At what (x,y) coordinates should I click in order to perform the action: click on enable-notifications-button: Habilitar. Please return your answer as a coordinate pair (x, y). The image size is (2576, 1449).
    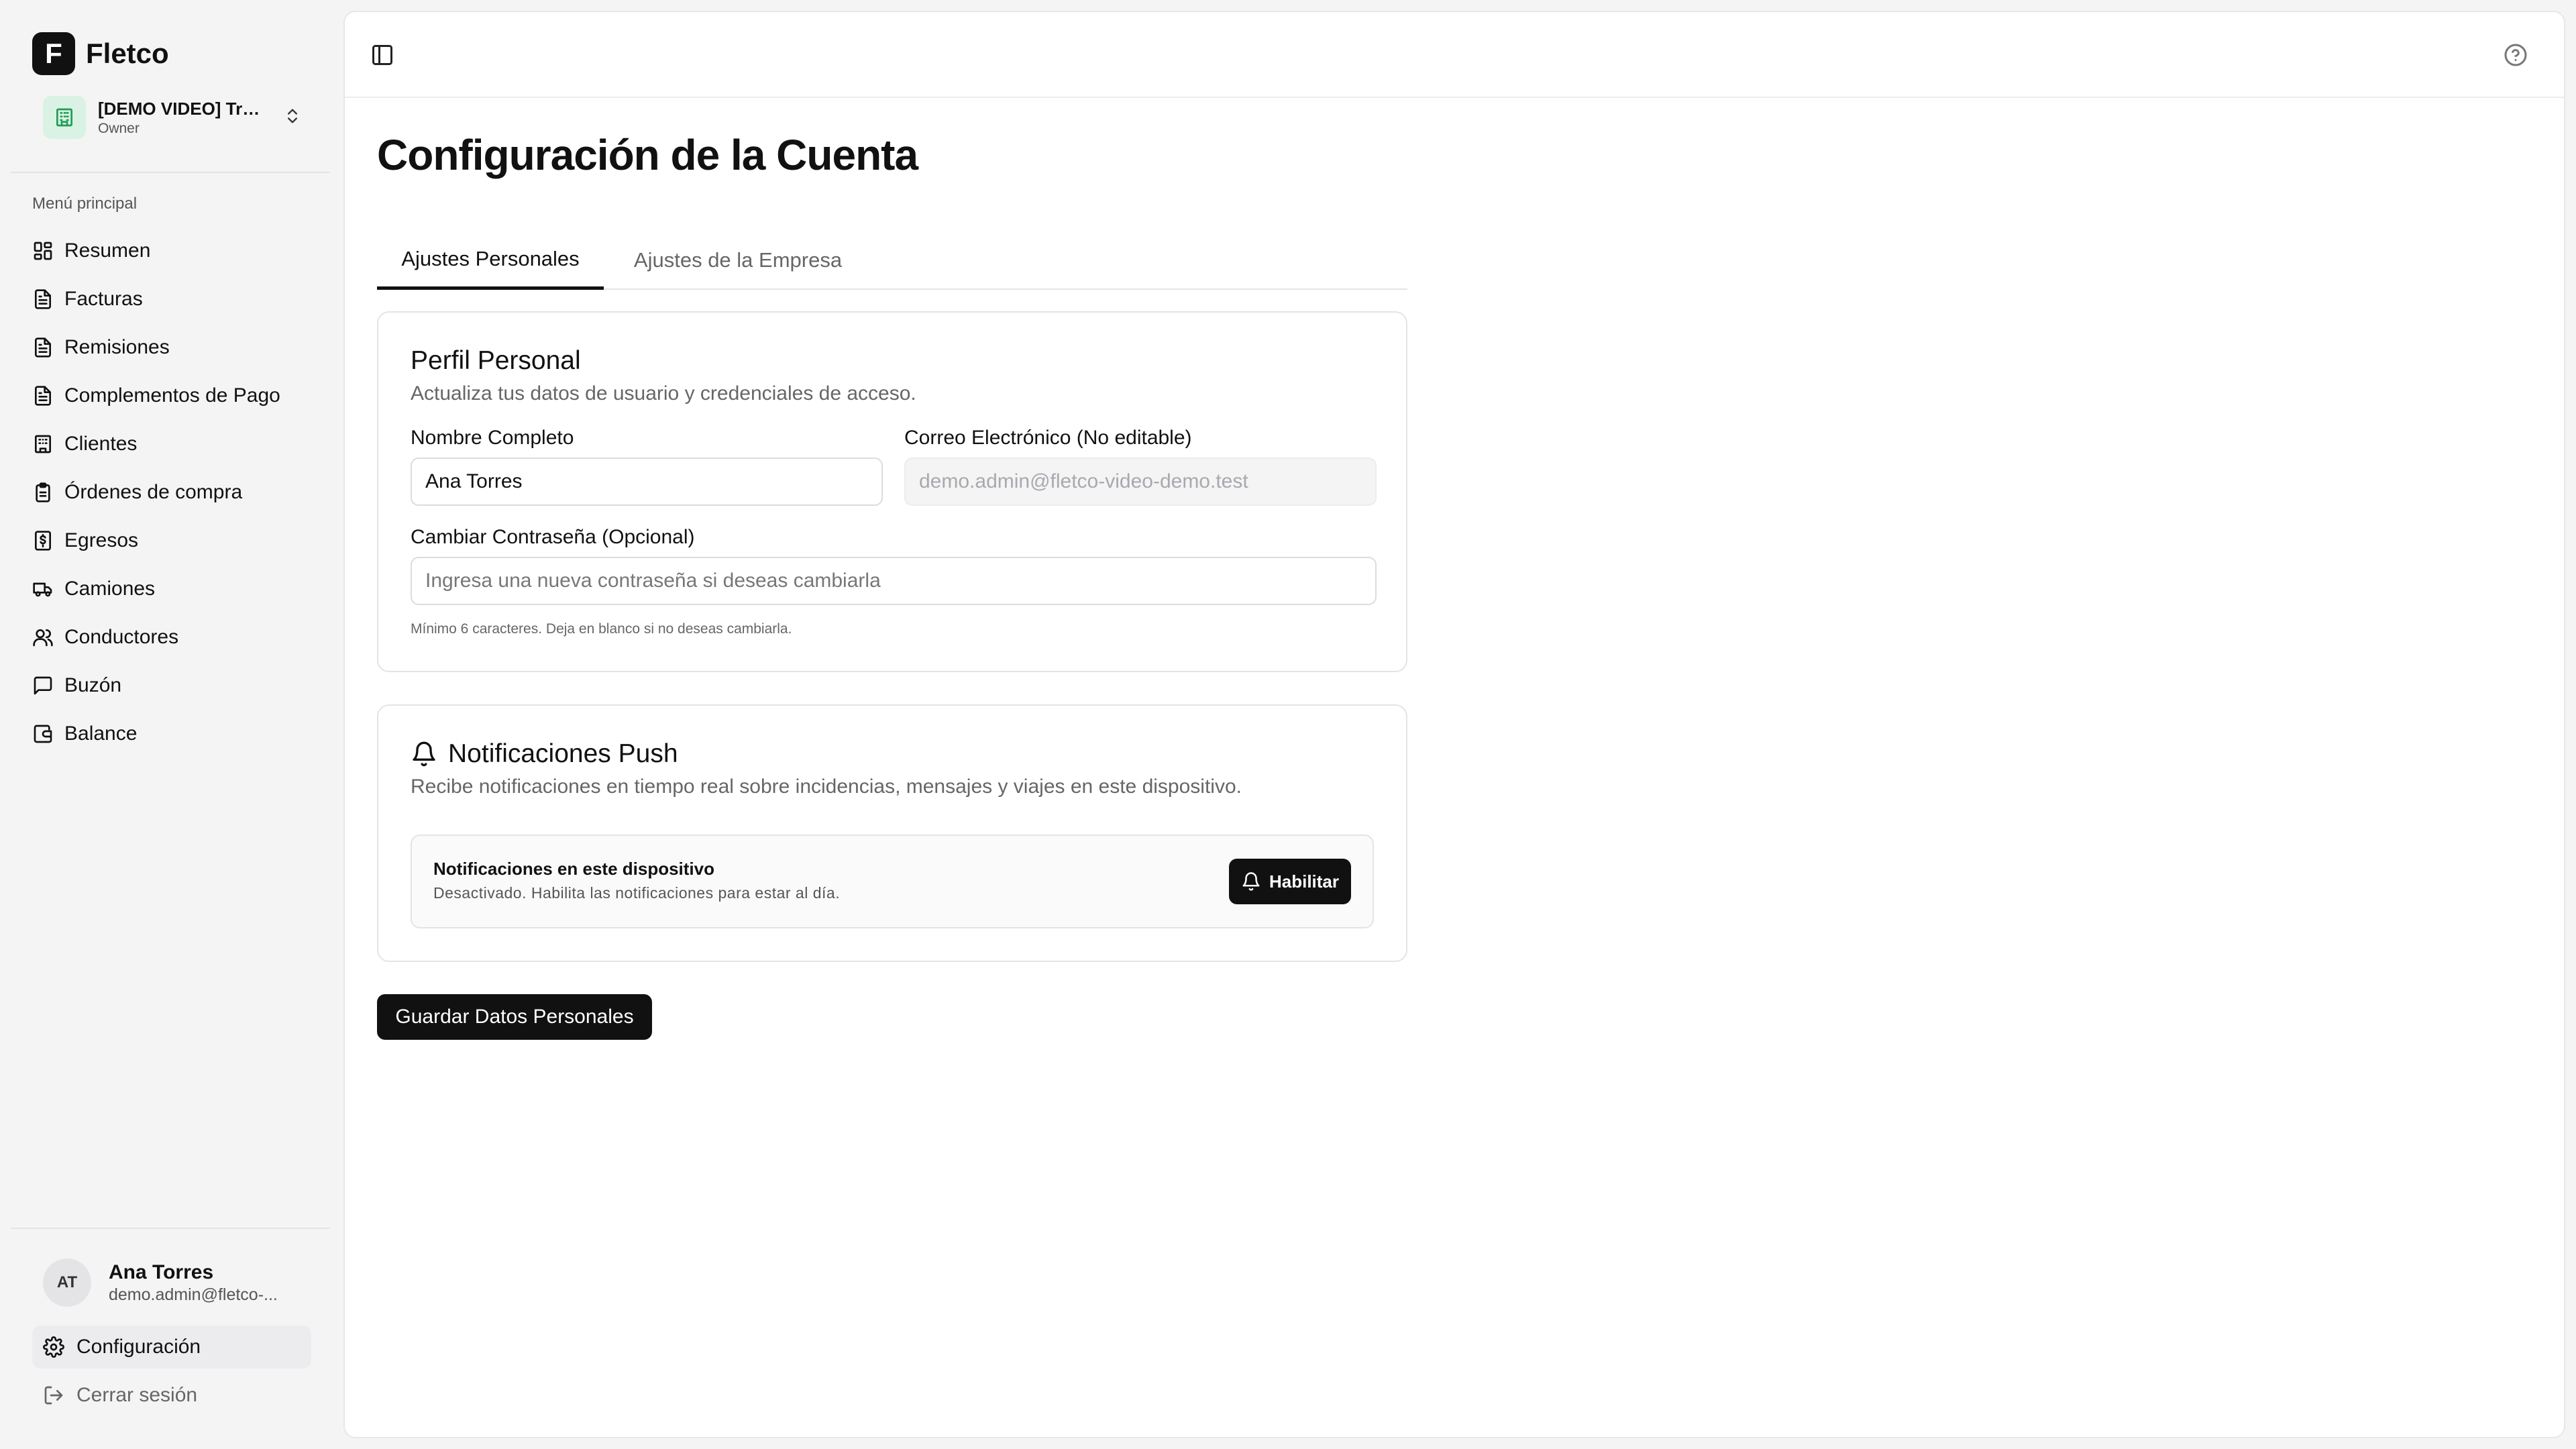
    Looking at the image, I should click on (1290, 881).